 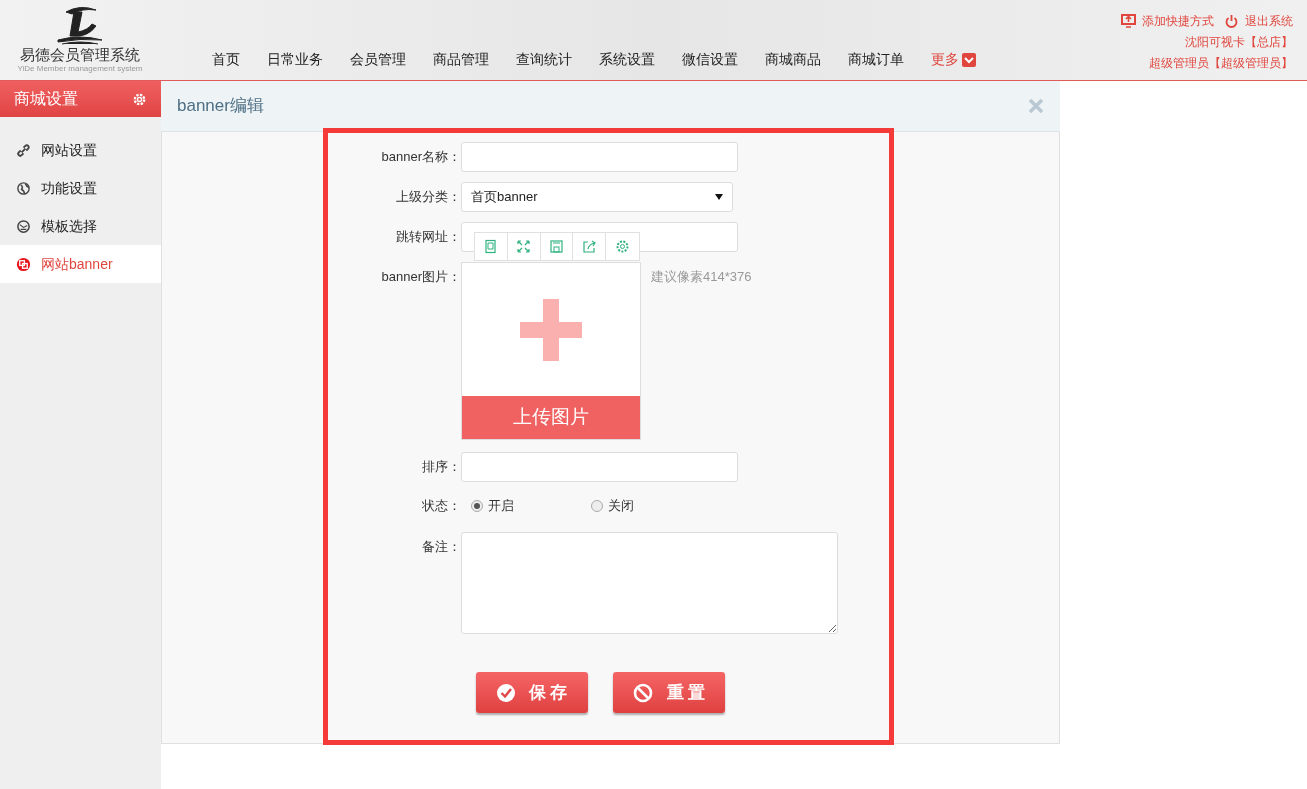 I want to click on nav-link: 更多, so click(x=953, y=59).